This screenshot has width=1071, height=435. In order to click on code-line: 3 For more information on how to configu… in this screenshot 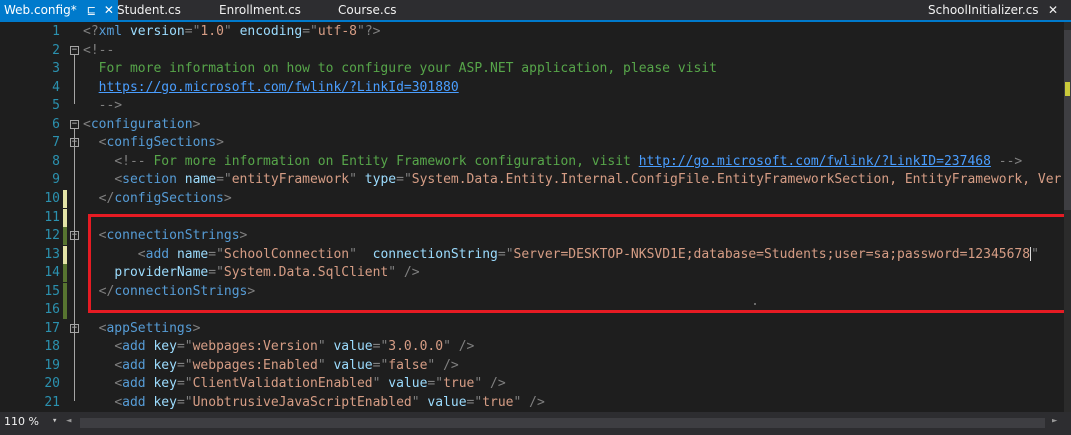, I will do `click(532, 69)`.